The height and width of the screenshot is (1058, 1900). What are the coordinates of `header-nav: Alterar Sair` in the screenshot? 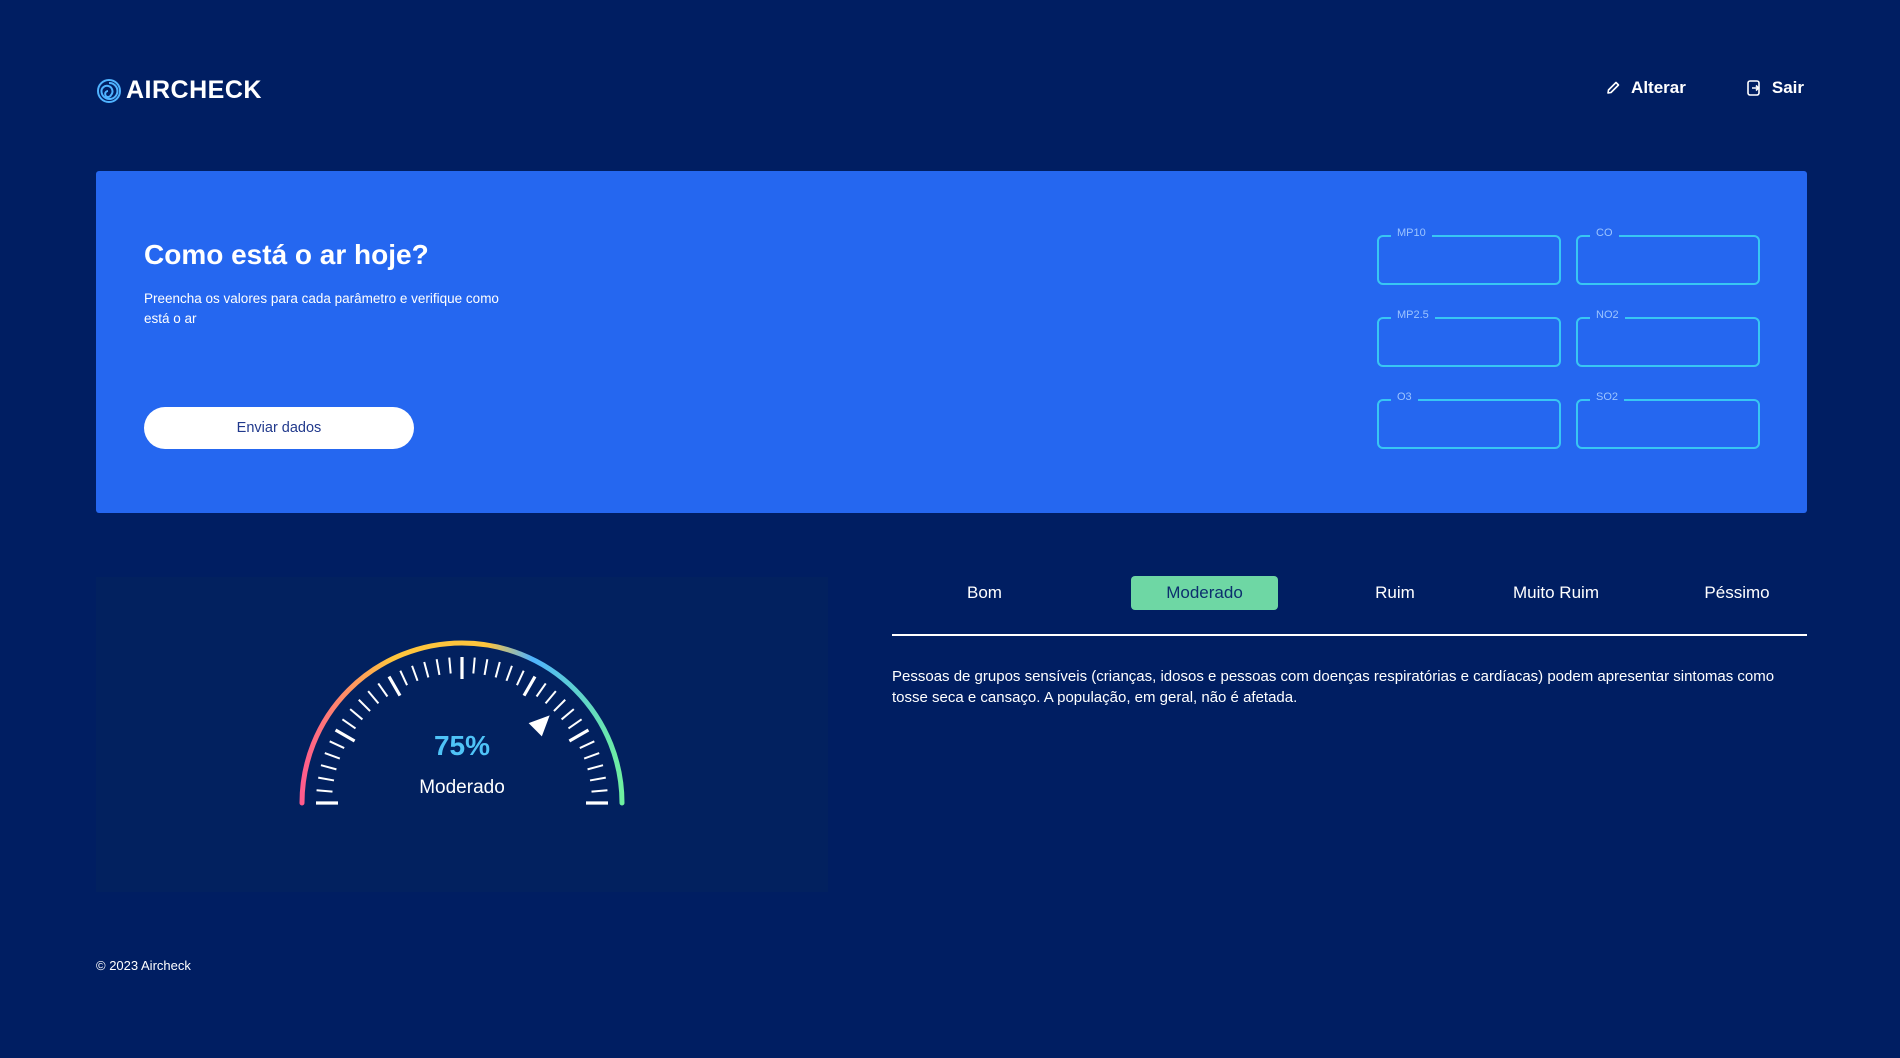 It's located at (1704, 88).